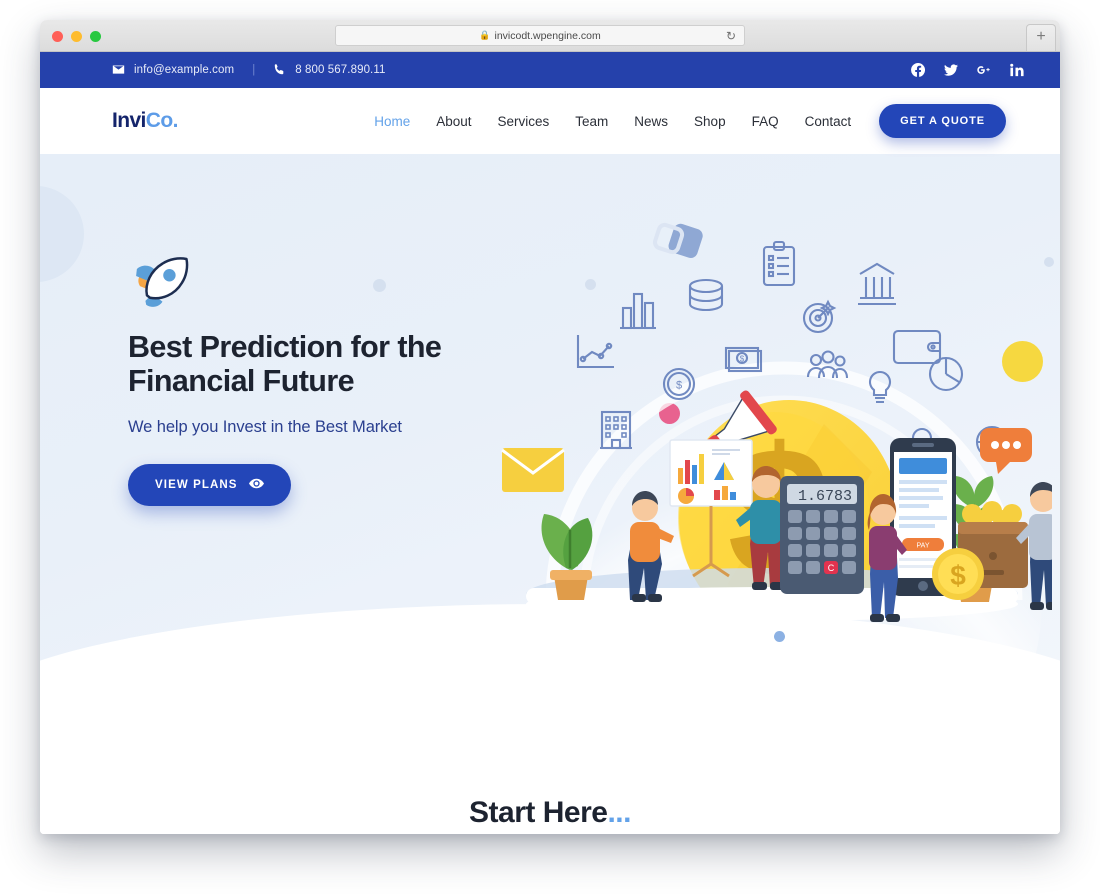 The image size is (1100, 894). Describe the element at coordinates (76, 36) in the screenshot. I see `window-minimize-button` at that location.